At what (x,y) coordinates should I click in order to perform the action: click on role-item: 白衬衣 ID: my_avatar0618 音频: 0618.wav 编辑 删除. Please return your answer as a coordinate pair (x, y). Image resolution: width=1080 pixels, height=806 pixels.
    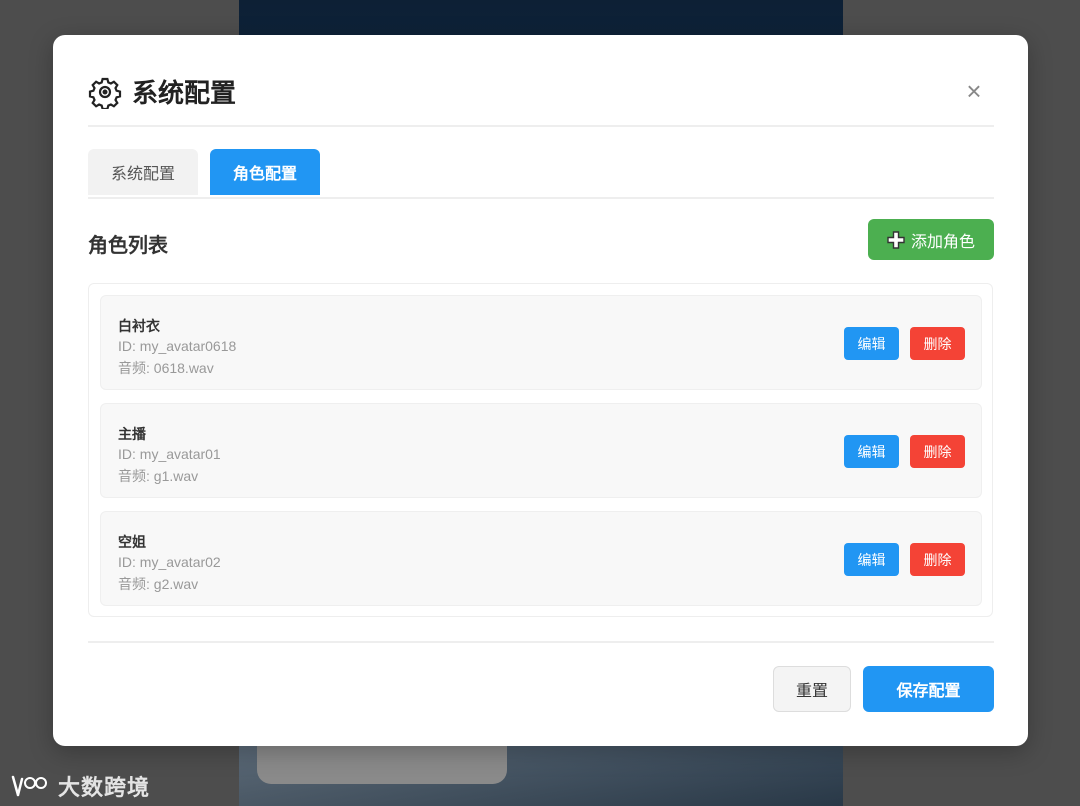
    Looking at the image, I should click on (541, 342).